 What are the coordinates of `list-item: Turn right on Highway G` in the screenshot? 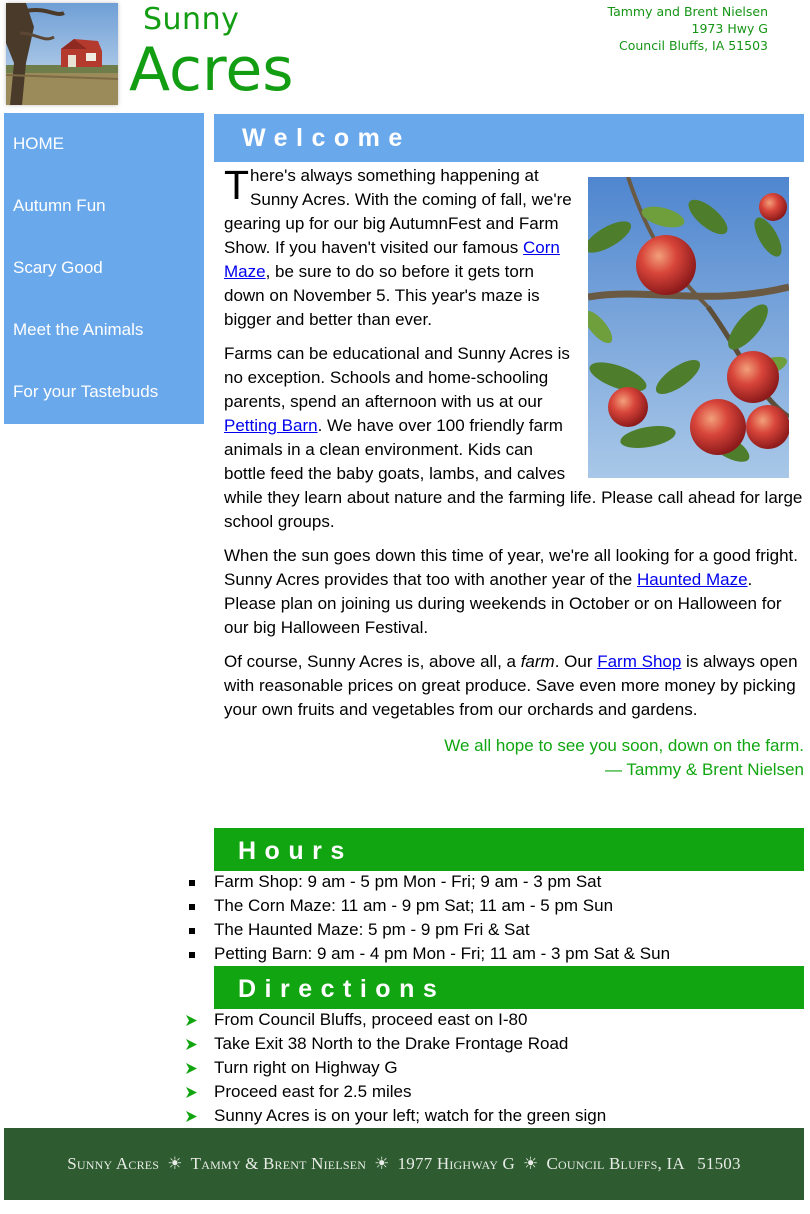 It's located at (396, 1068).